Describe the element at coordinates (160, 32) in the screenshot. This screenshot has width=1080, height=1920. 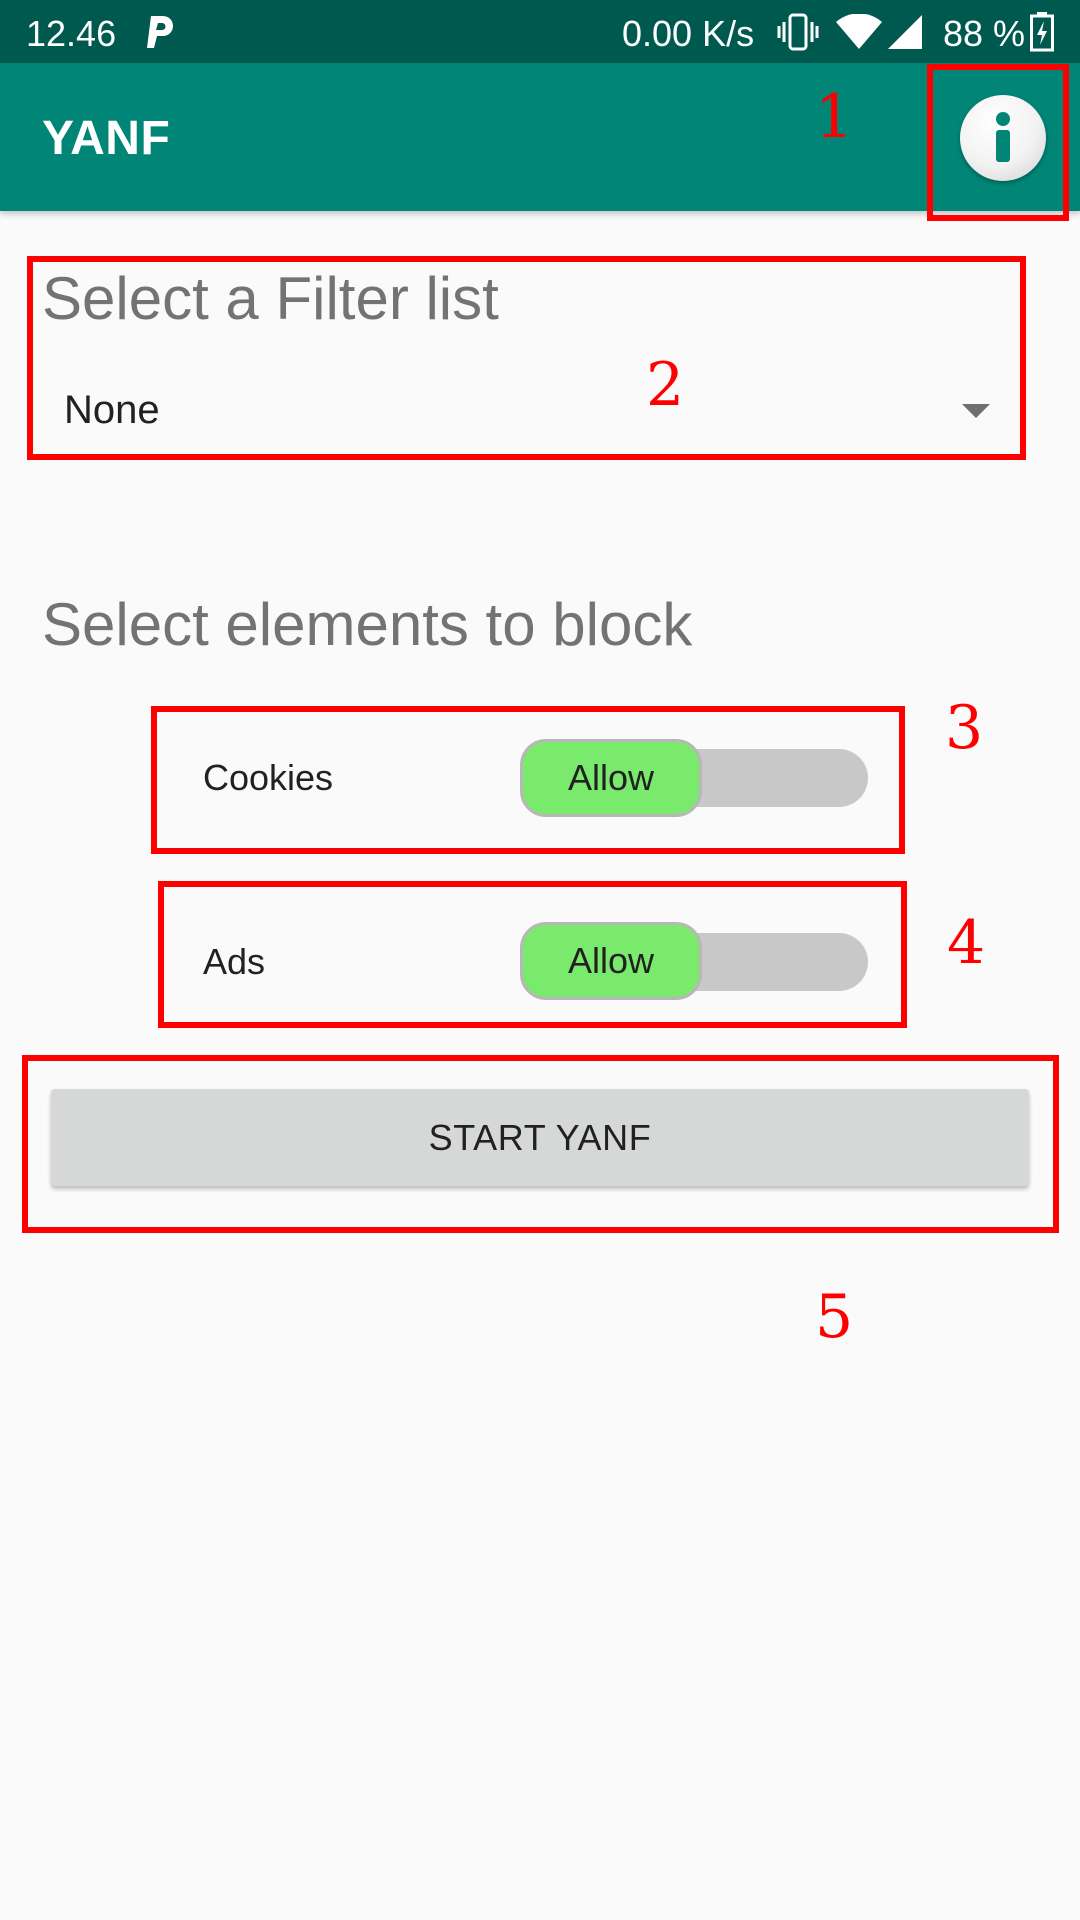
I see `p-icon` at that location.